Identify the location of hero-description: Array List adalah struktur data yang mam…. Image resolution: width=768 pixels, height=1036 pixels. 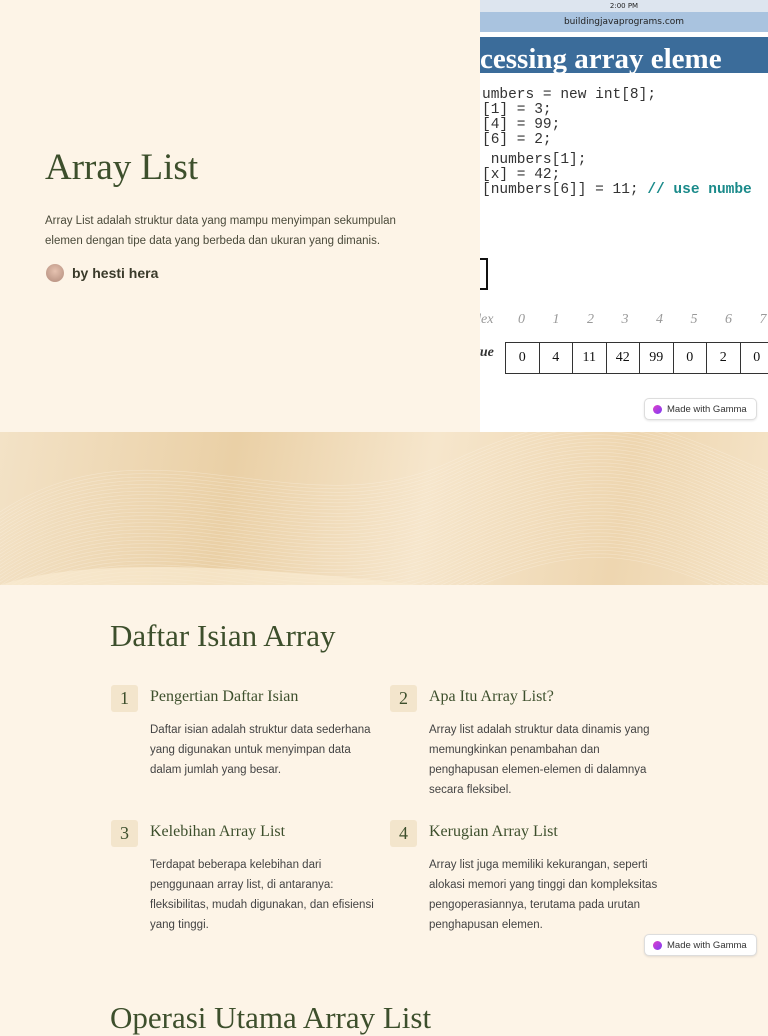
(235, 231).